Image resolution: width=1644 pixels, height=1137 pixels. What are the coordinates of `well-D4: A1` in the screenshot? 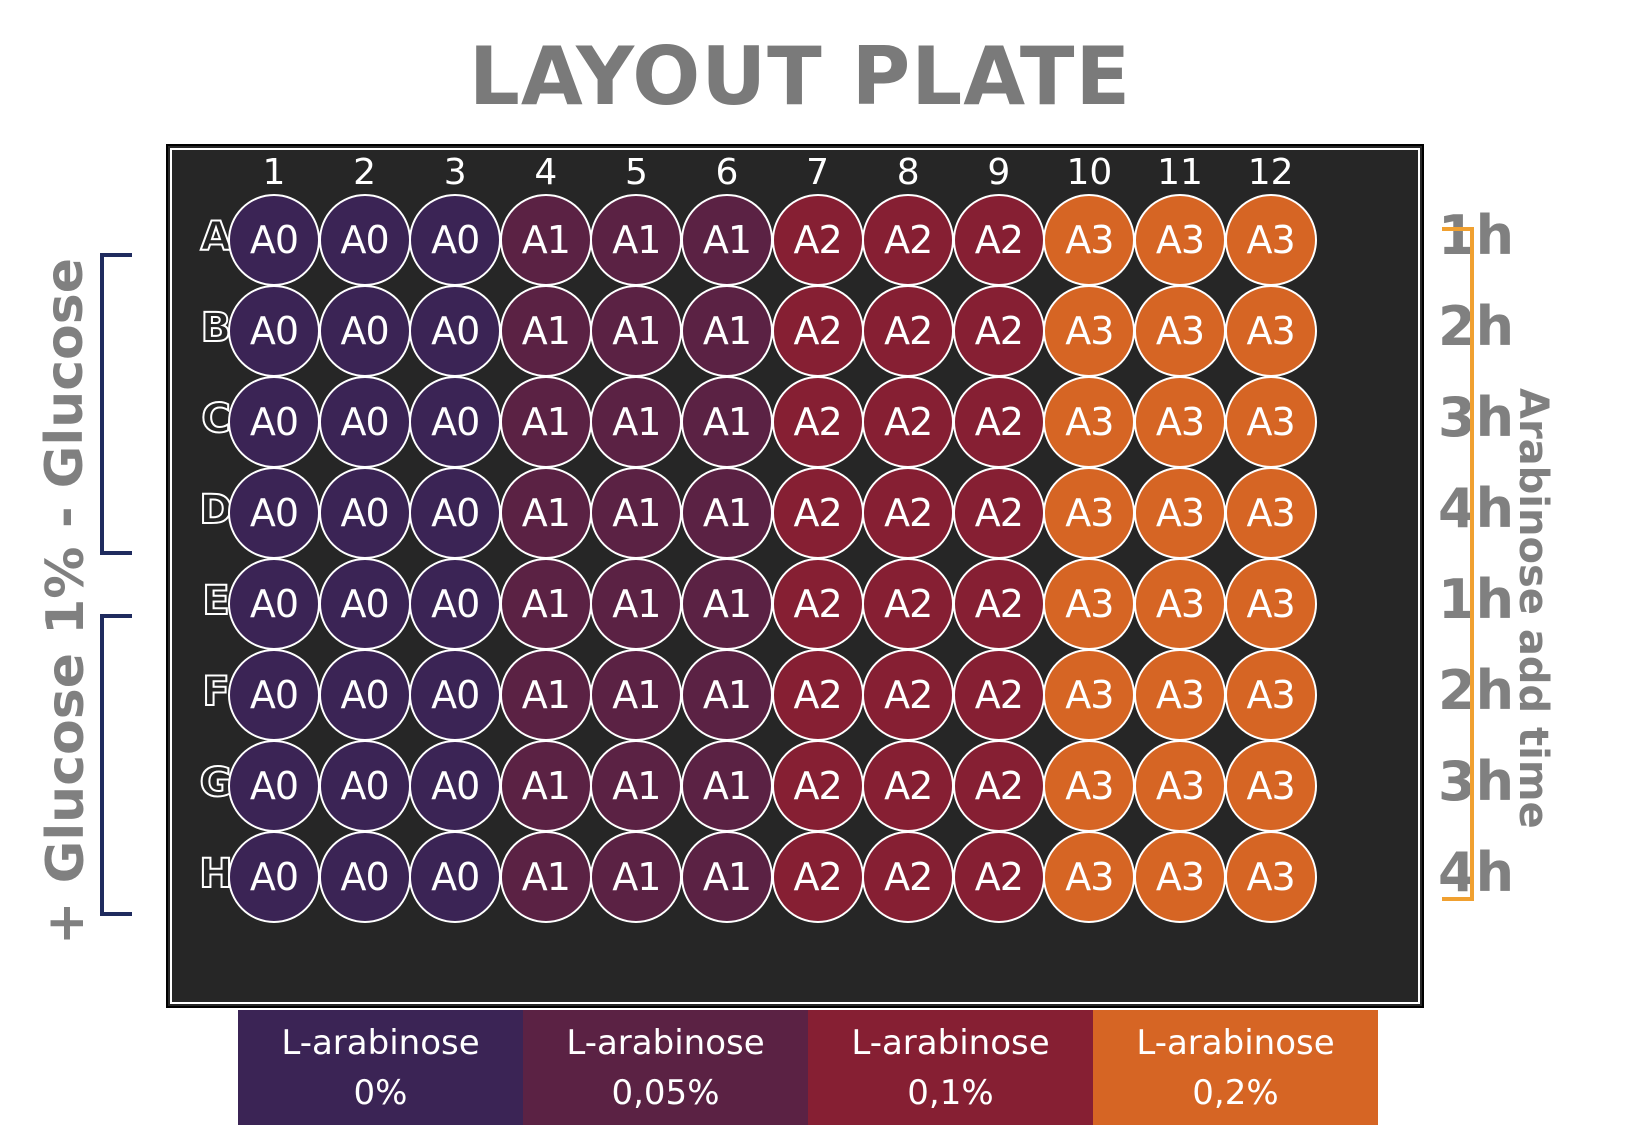 It's located at (545, 513).